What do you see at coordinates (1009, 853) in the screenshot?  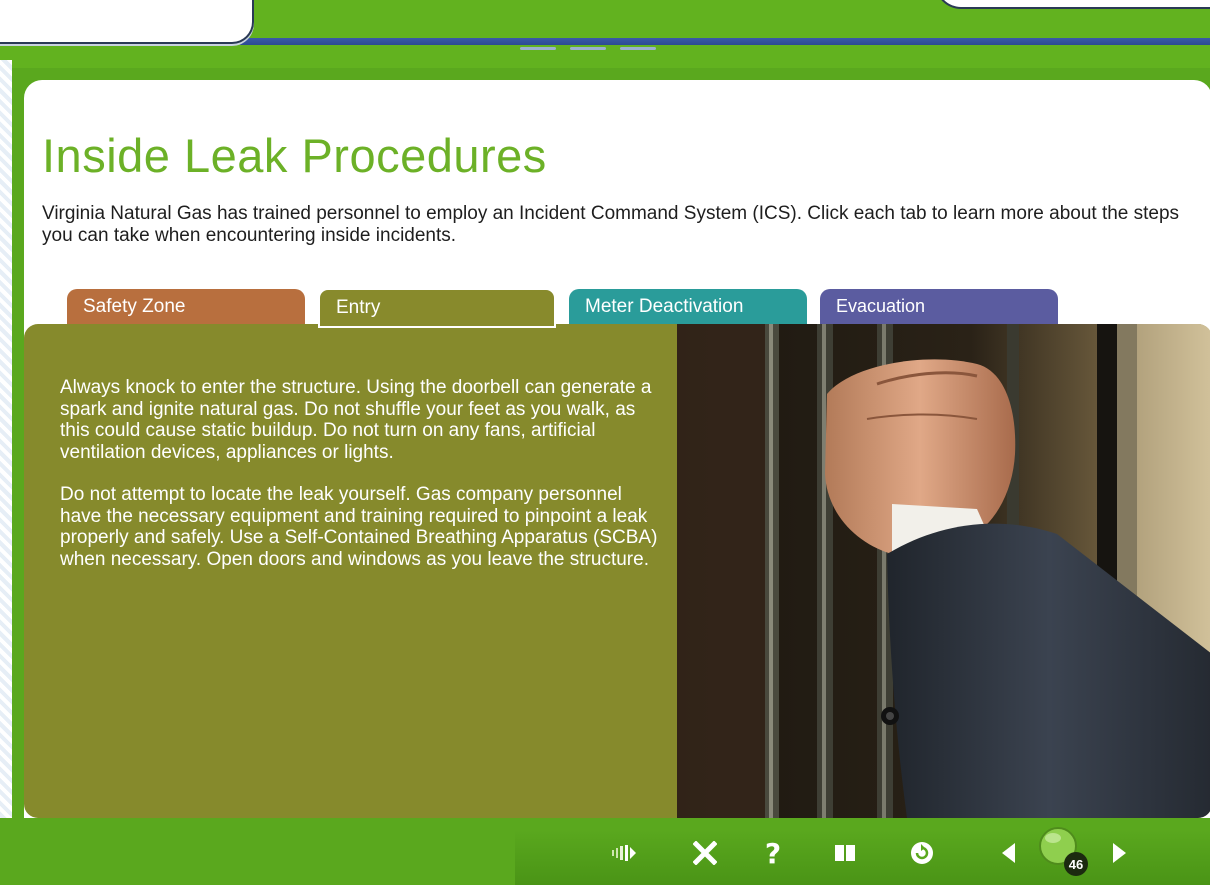 I see `previous-icon` at bounding box center [1009, 853].